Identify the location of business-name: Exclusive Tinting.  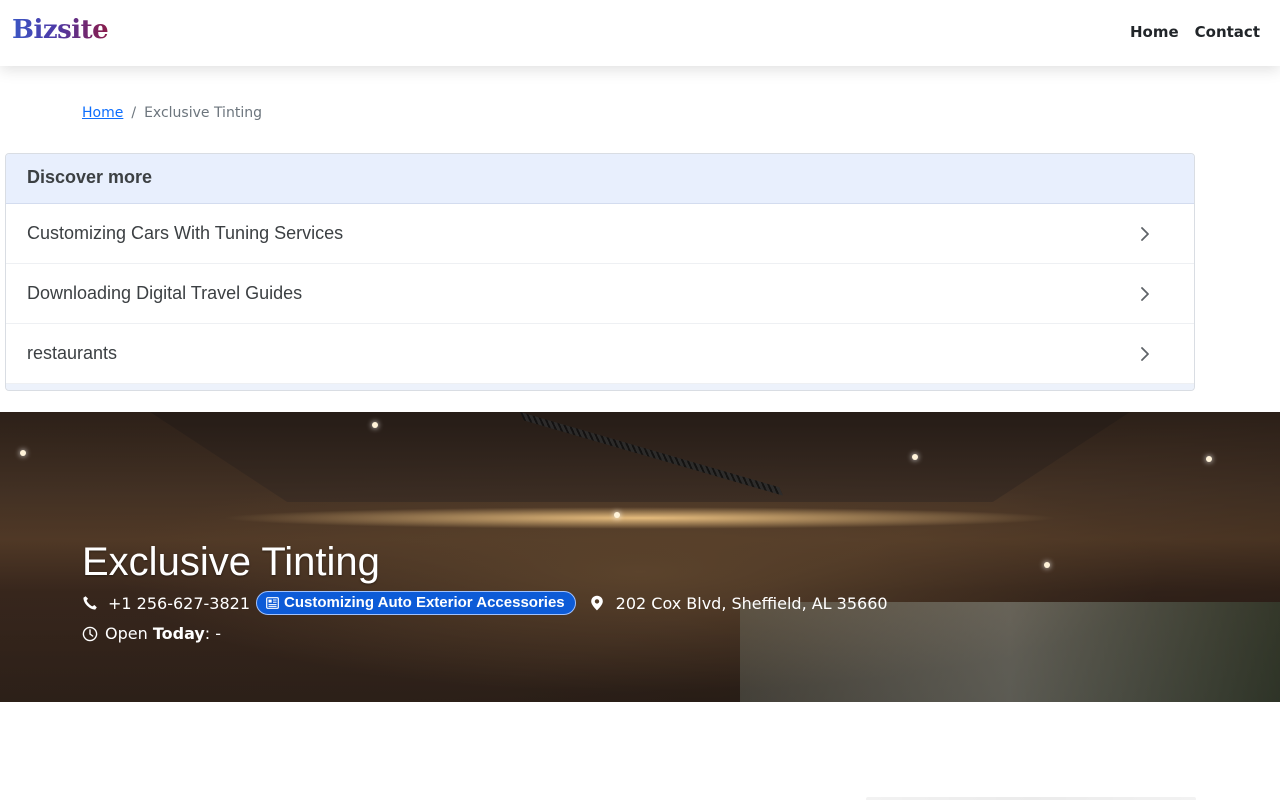
(231, 562).